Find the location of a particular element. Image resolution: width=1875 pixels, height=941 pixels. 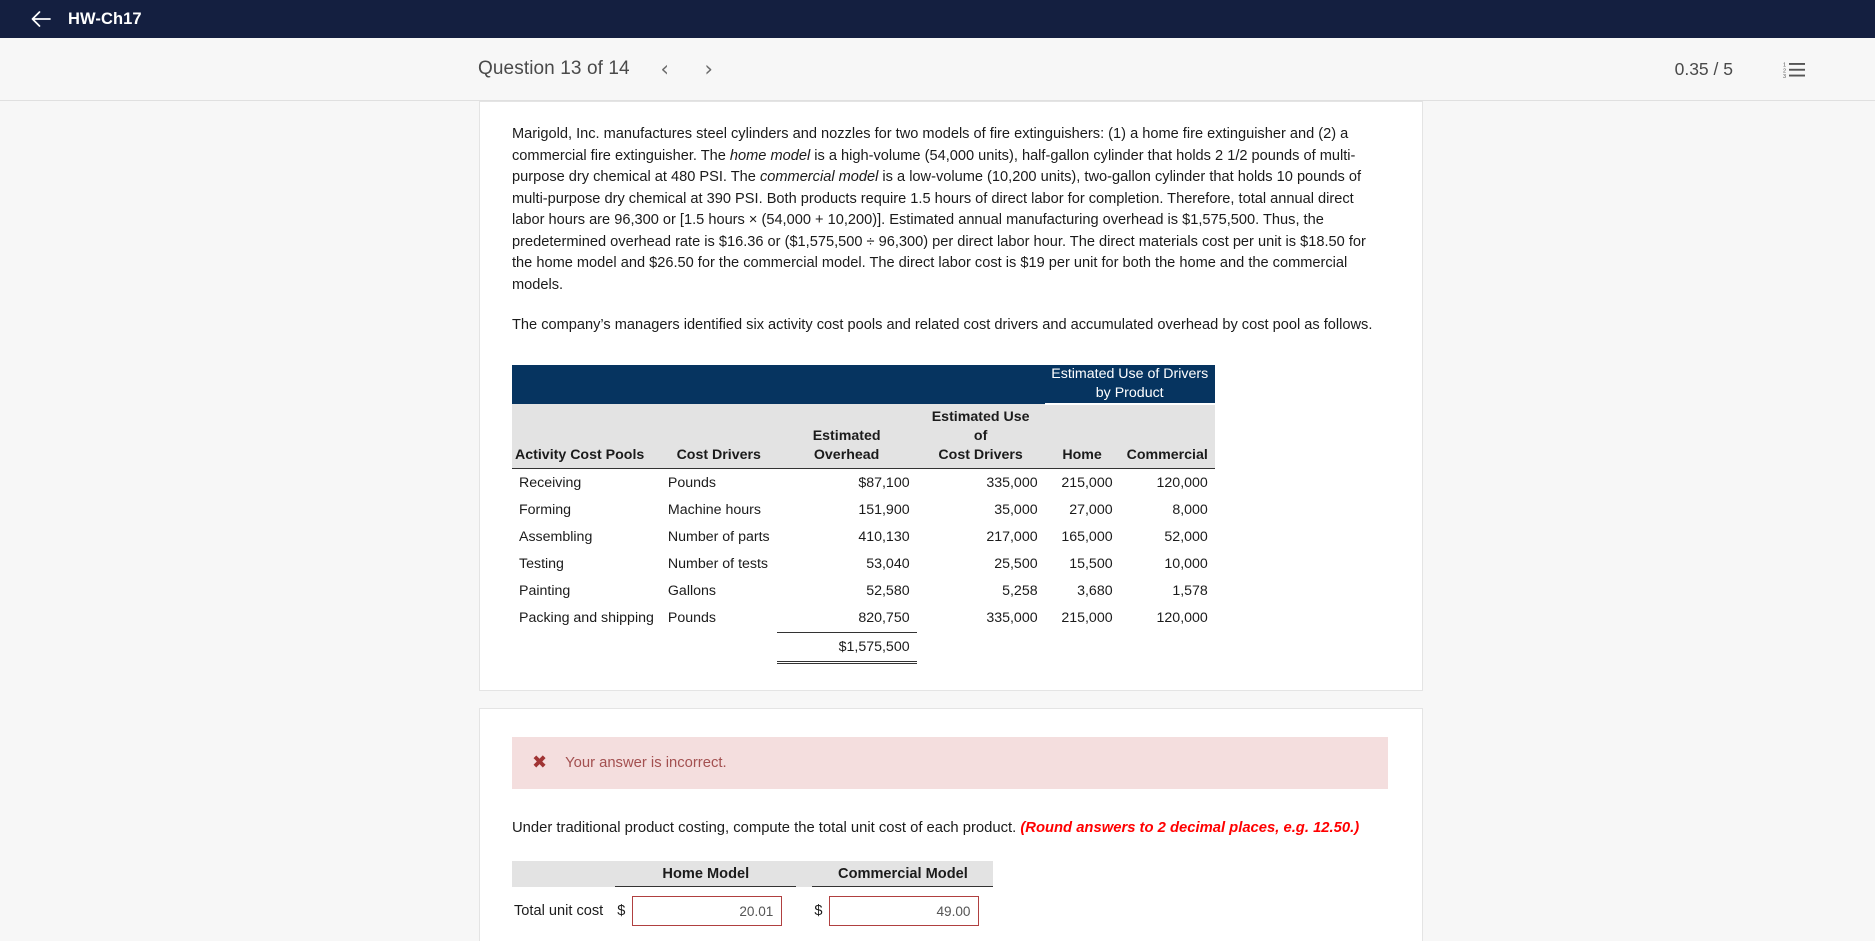

header-cost-drivers: Cost Drivers is located at coordinates (718, 436).